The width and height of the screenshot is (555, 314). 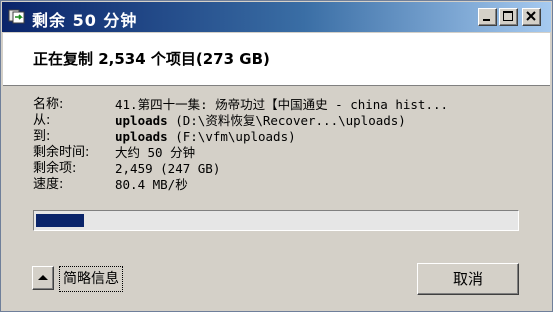 I want to click on items-left-label: 剩余项:, so click(x=55, y=168).